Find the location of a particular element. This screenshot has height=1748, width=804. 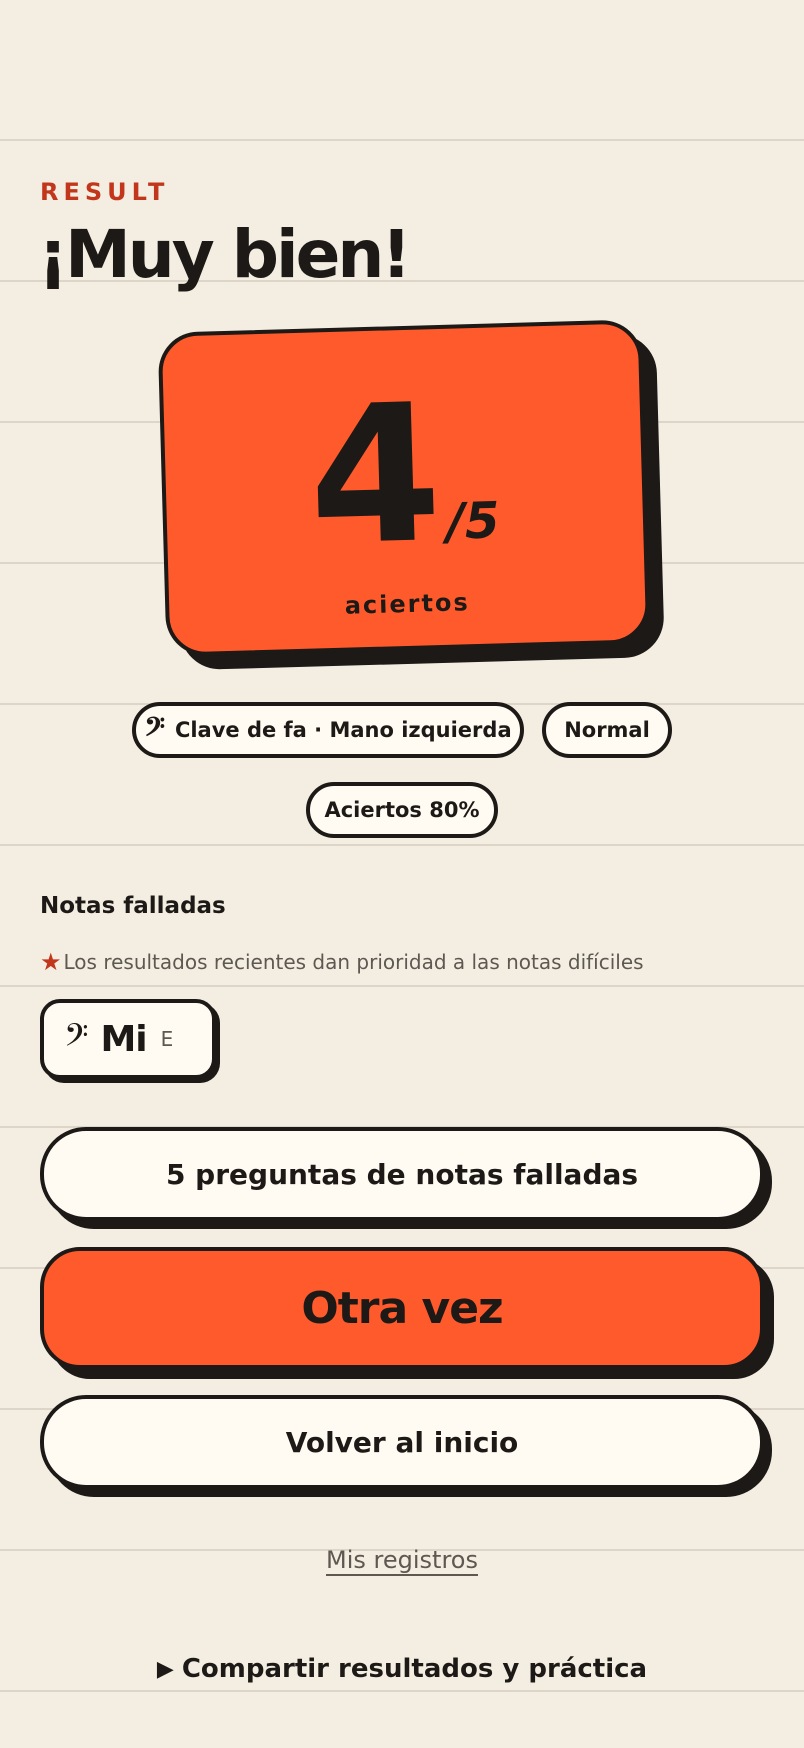

score-correct: 4 is located at coordinates (372, 475).